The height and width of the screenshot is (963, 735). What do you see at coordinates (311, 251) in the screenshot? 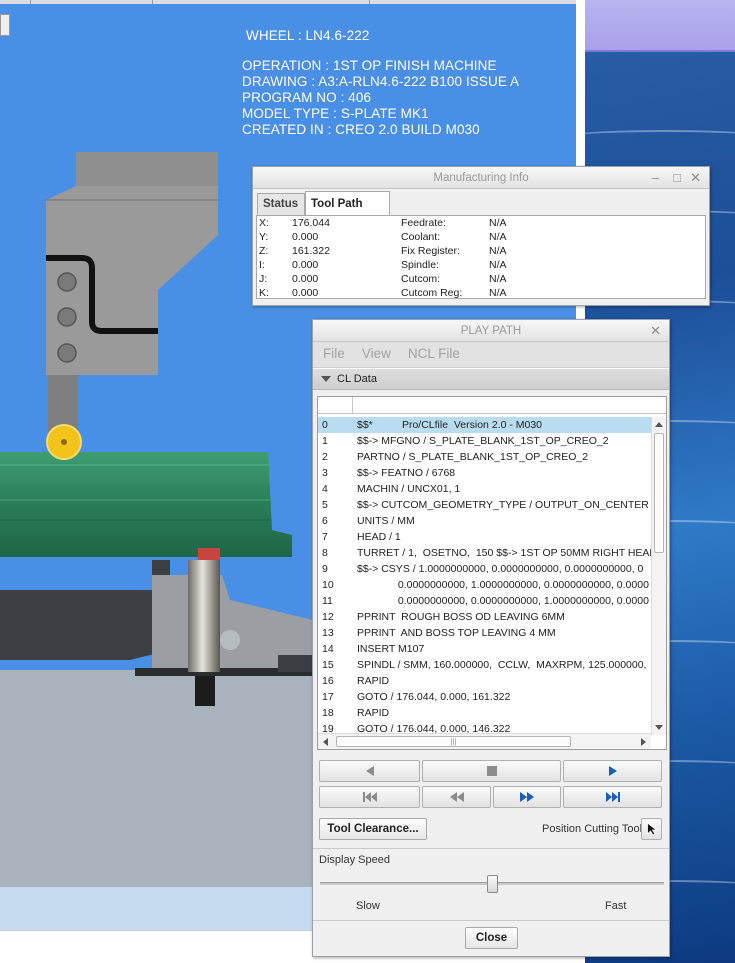
I see `coord-value-z: 161.322` at bounding box center [311, 251].